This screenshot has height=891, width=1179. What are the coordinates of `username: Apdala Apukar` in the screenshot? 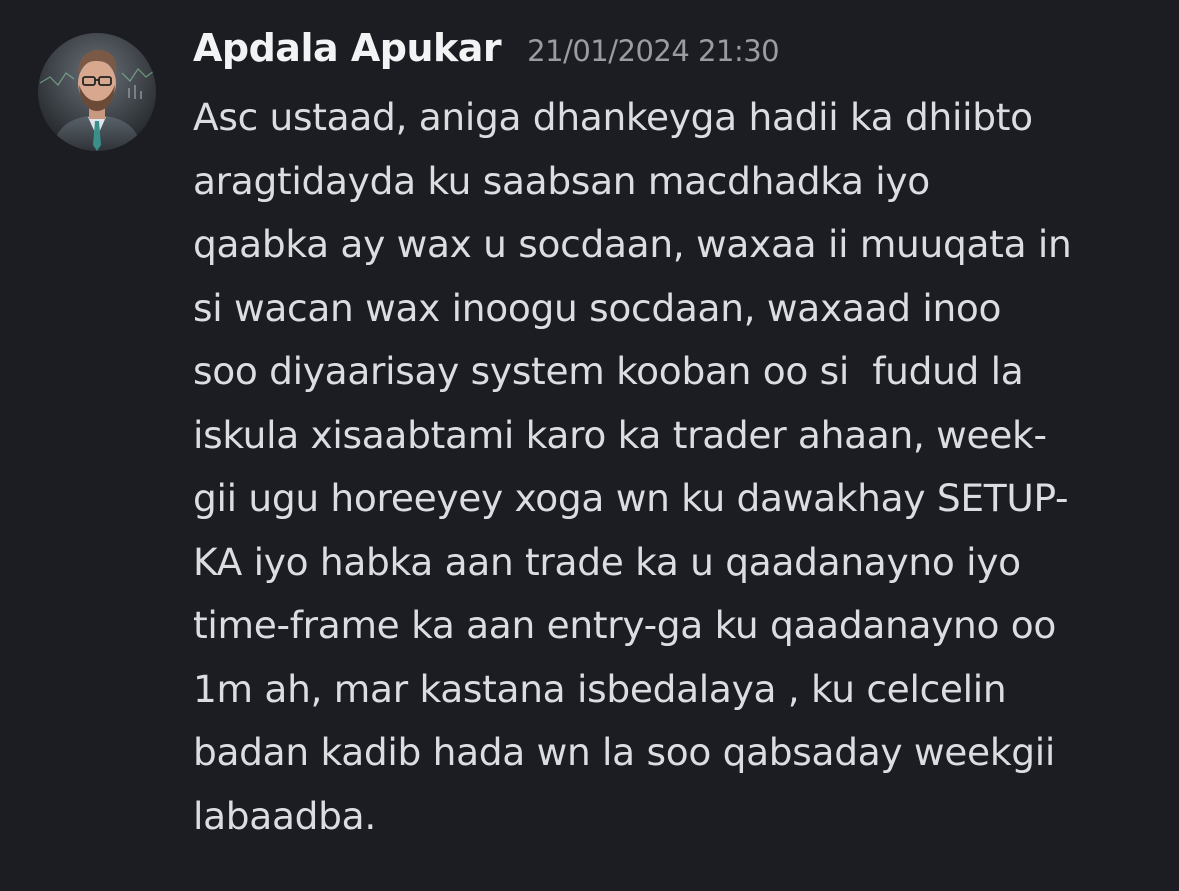 It's located at (347, 48).